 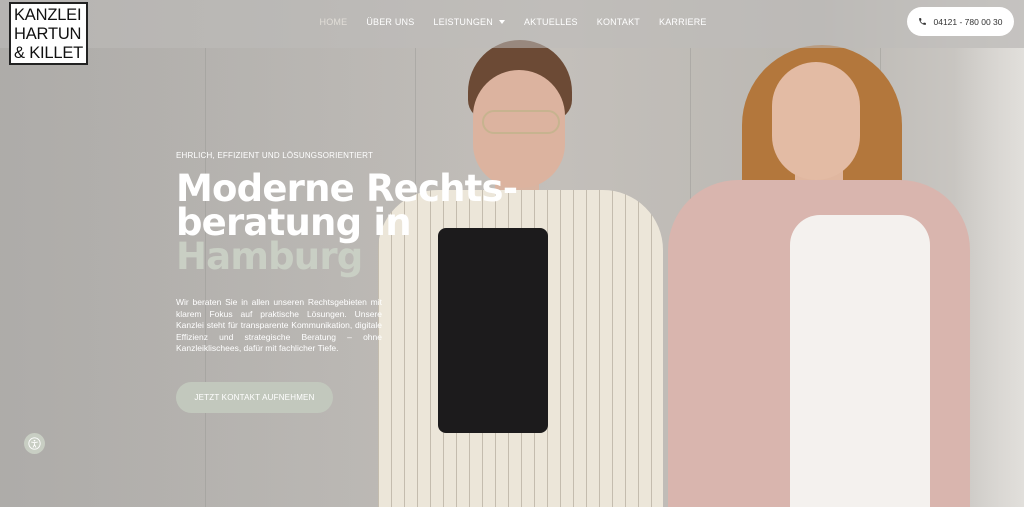 I want to click on nav-item-karriere: KARRIERE, so click(x=683, y=22).